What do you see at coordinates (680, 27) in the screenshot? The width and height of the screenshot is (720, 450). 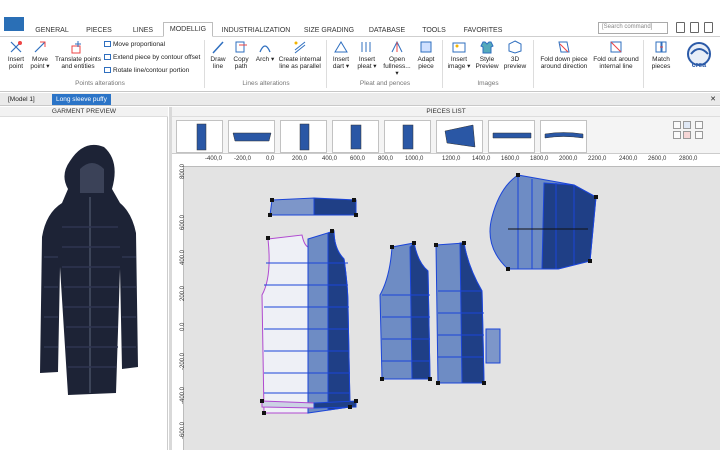 I see `phone-icon` at bounding box center [680, 27].